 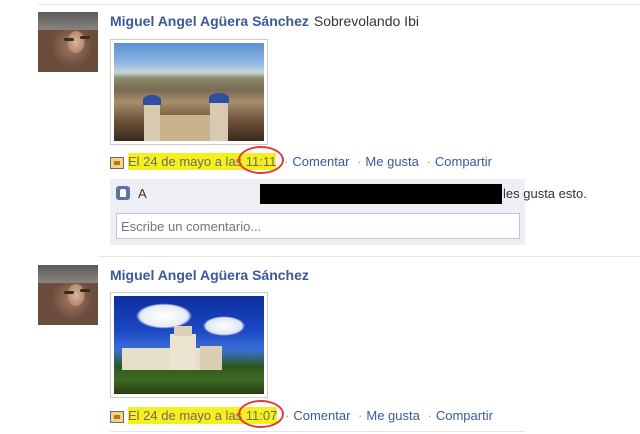 I want to click on post-time: 11:07, so click(x=260, y=414).